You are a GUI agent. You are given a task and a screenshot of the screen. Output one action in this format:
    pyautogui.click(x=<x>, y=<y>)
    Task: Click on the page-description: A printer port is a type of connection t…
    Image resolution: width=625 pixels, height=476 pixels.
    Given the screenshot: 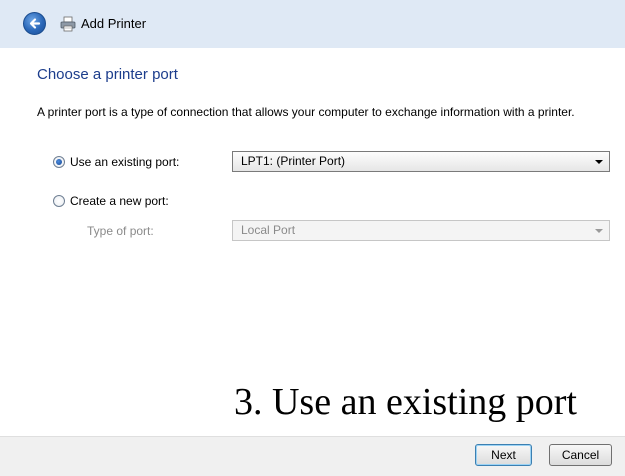 What is the action you would take?
    pyautogui.click(x=306, y=112)
    